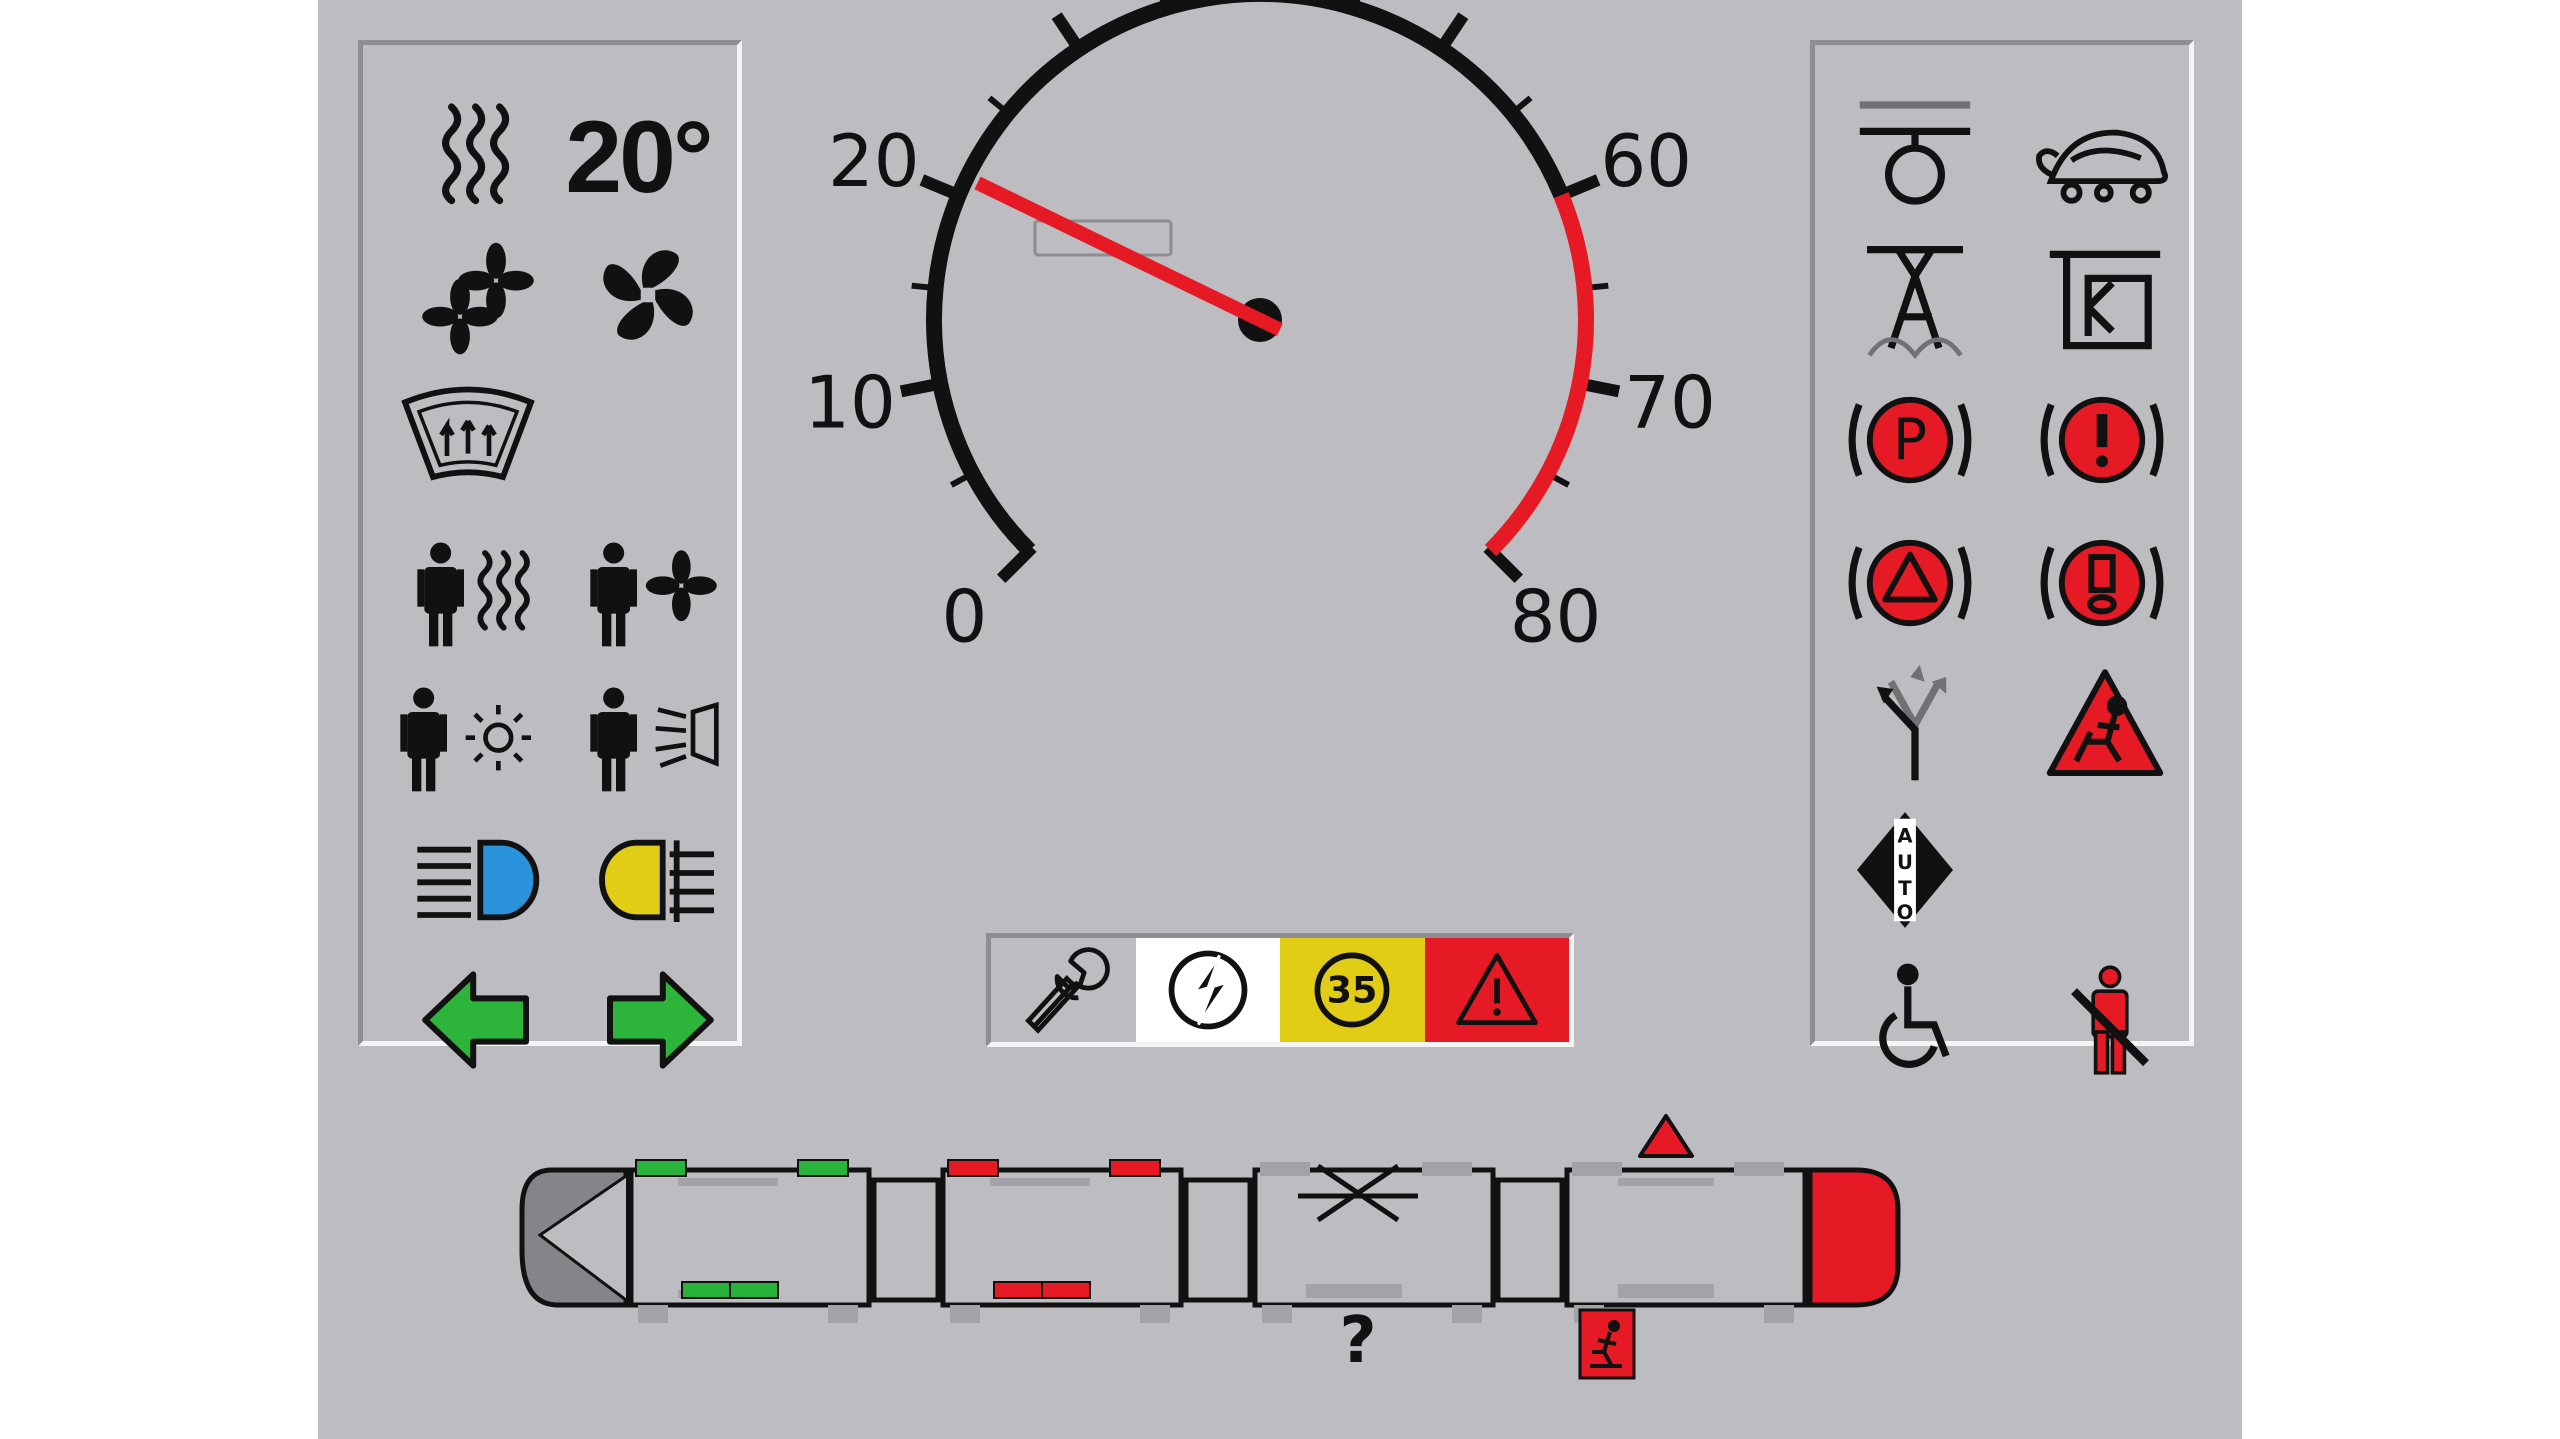 This screenshot has height=1439, width=2560. I want to click on svg-text: 35, so click(1352, 989).